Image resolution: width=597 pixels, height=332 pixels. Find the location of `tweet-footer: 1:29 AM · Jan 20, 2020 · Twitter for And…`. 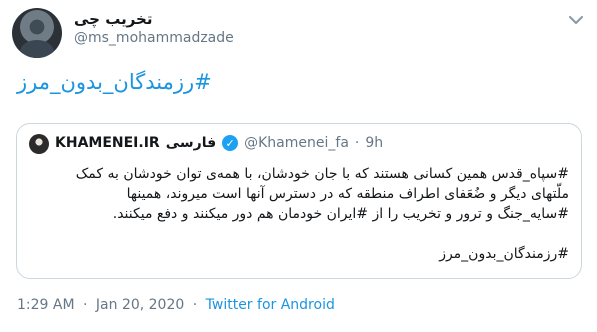

tweet-footer: 1:29 AM · Jan 20, 2020 · Twitter for And… is located at coordinates (176, 305).